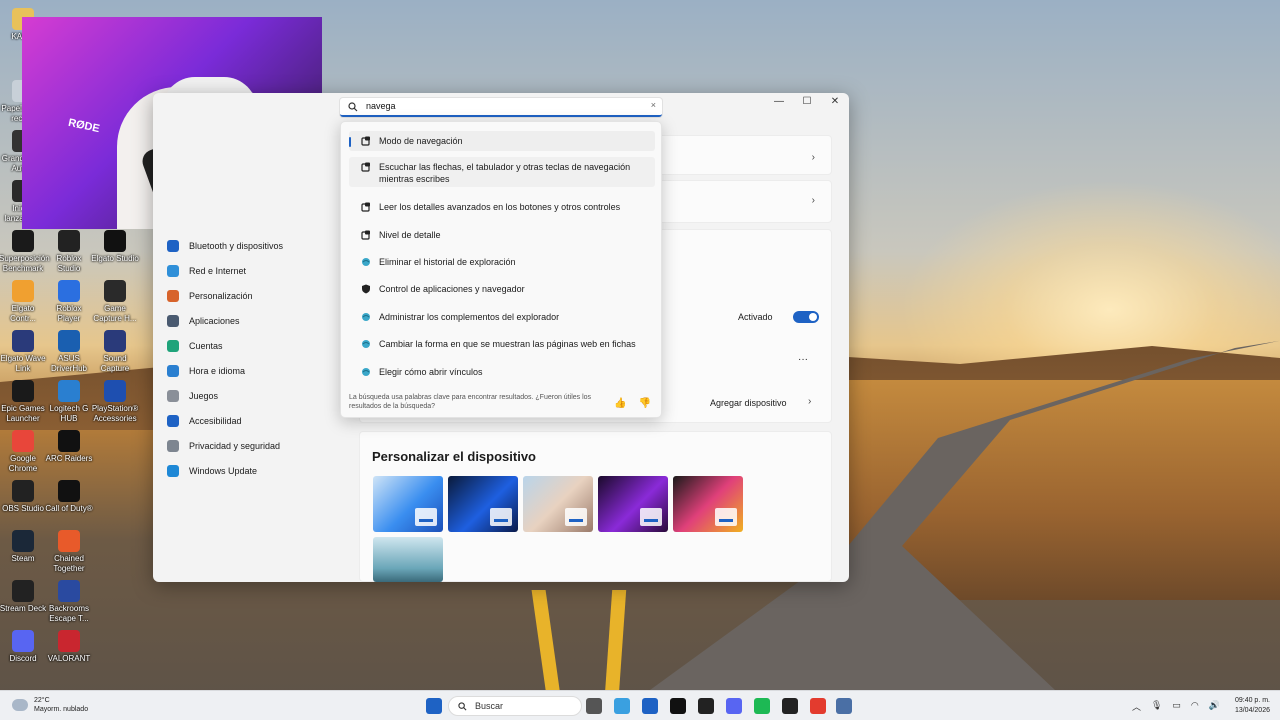 Image resolution: width=1280 pixels, height=720 pixels. Describe the element at coordinates (1252, 710) in the screenshot. I see `clock-date: 13/04/2026` at that location.